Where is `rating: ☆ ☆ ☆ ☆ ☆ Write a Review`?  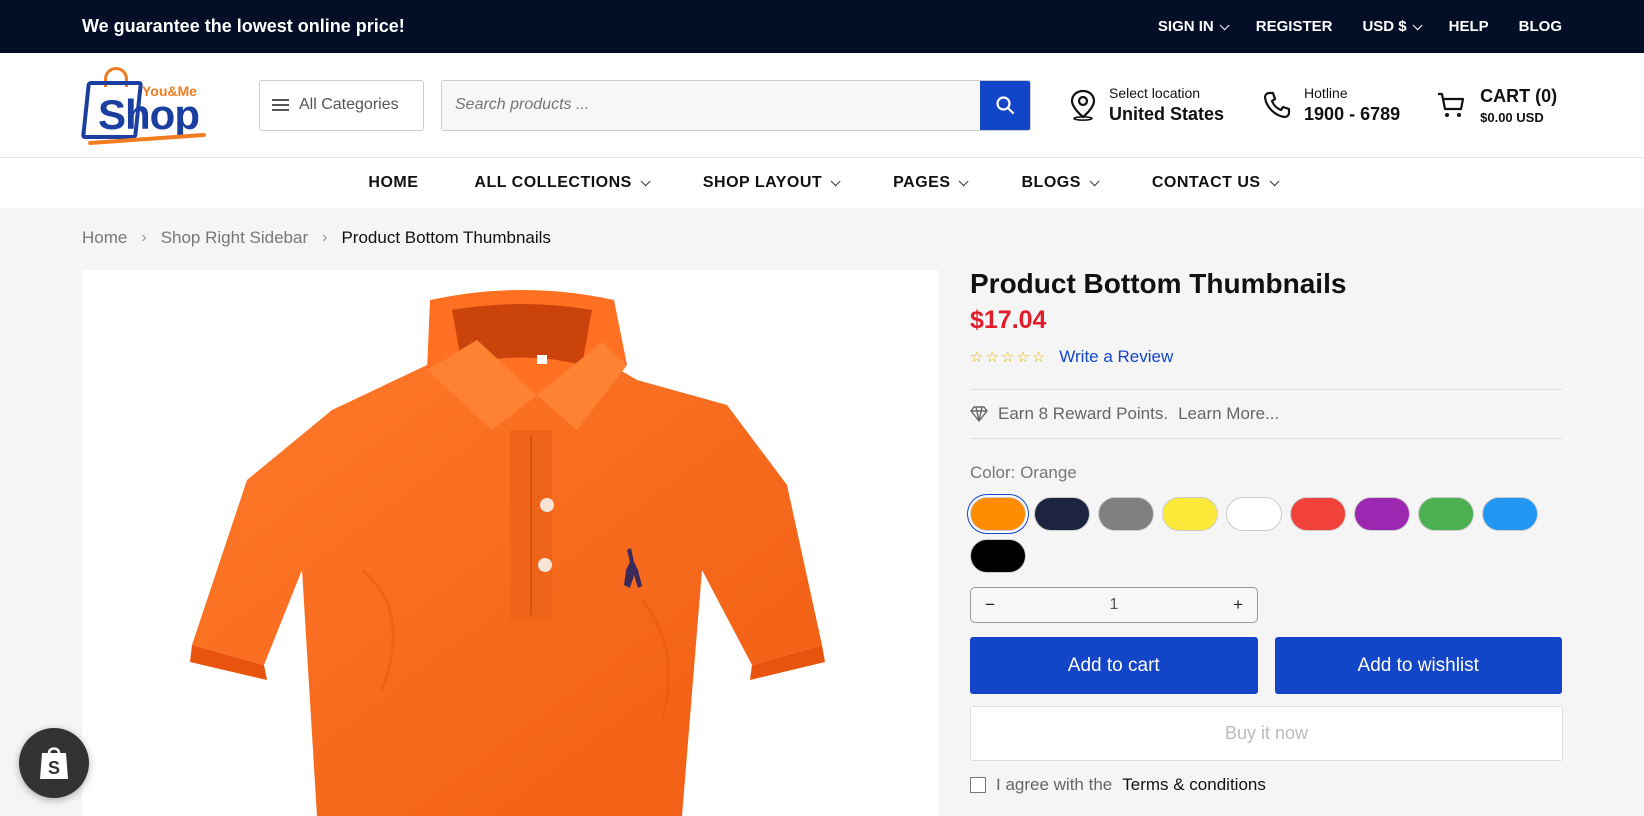
rating: ☆ ☆ ☆ ☆ ☆ Write a Review is located at coordinates (1266, 357).